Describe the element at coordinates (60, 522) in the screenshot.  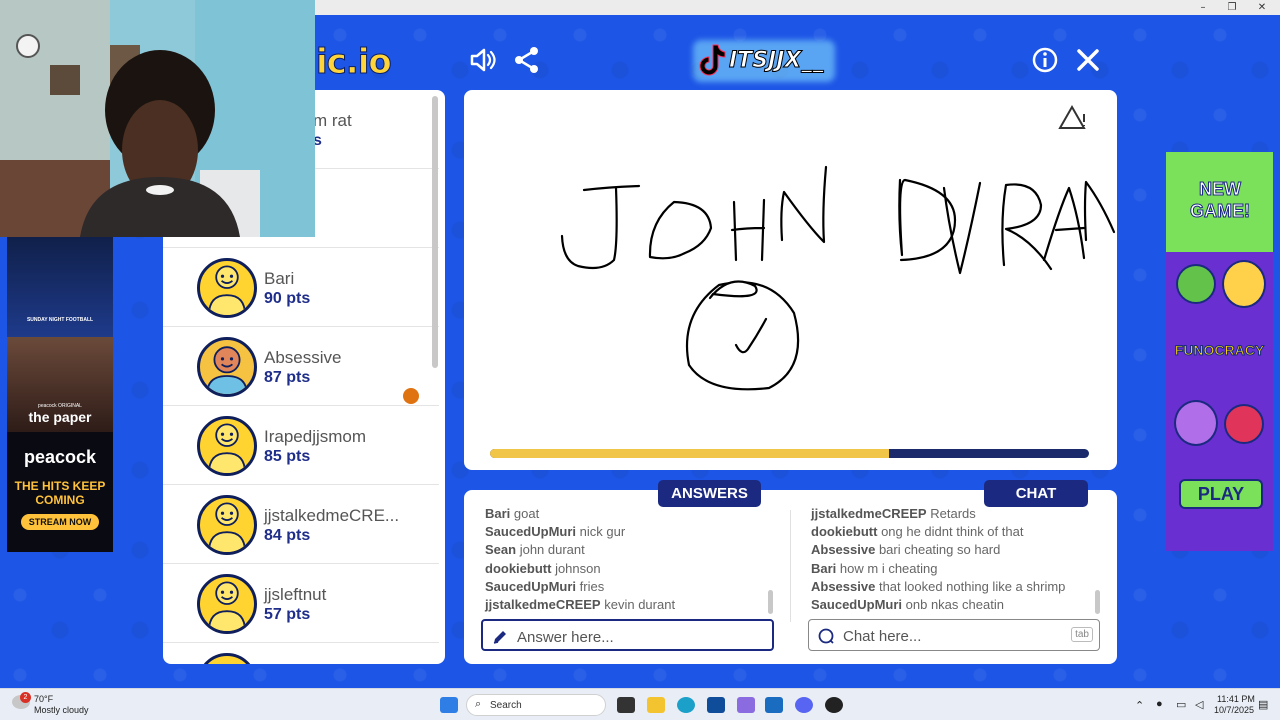
I see `ad-cta-button: STREAM NOW` at that location.